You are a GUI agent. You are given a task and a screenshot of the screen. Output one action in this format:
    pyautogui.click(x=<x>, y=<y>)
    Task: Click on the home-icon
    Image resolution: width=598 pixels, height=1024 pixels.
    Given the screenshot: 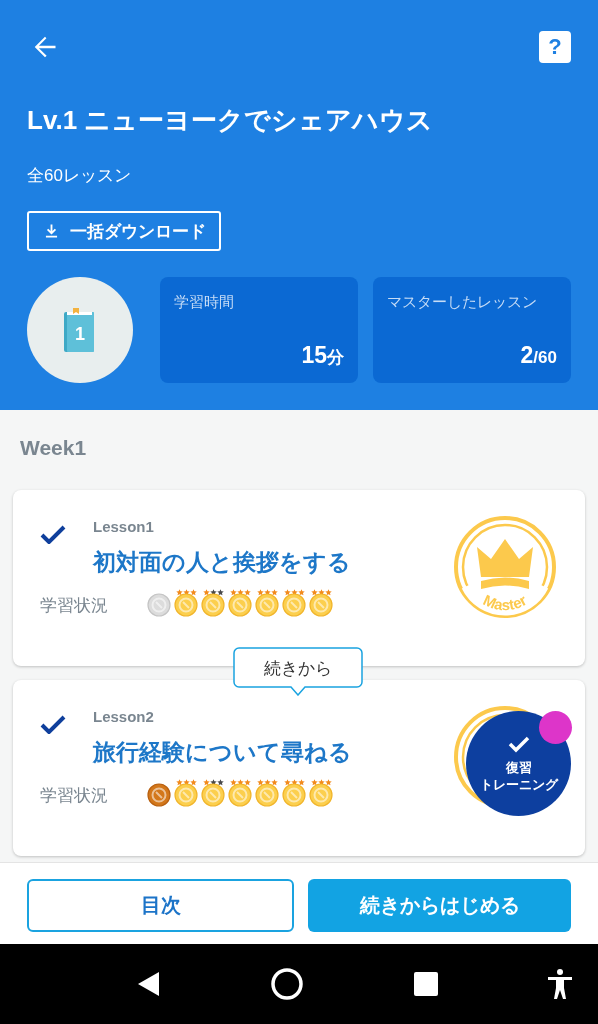 What is the action you would take?
    pyautogui.click(x=287, y=984)
    